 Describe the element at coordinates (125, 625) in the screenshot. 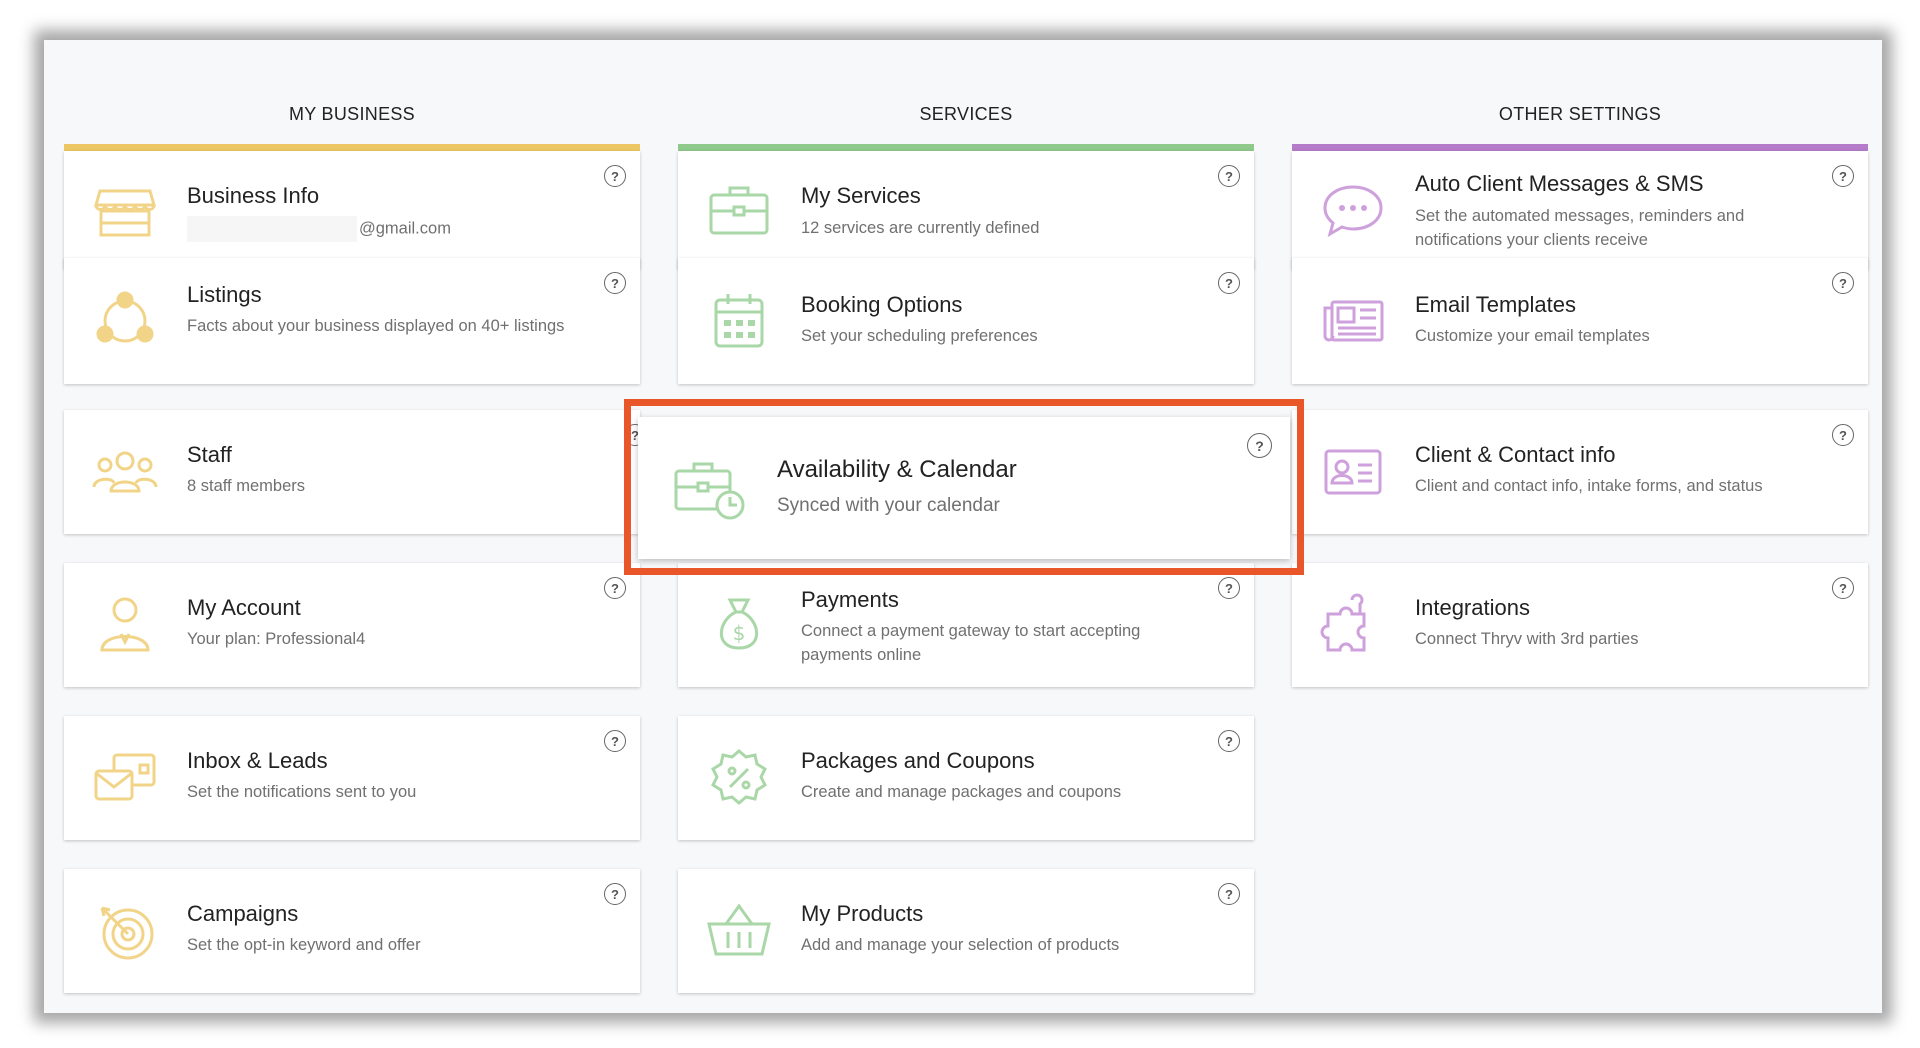

I see `user-tie-icon` at that location.